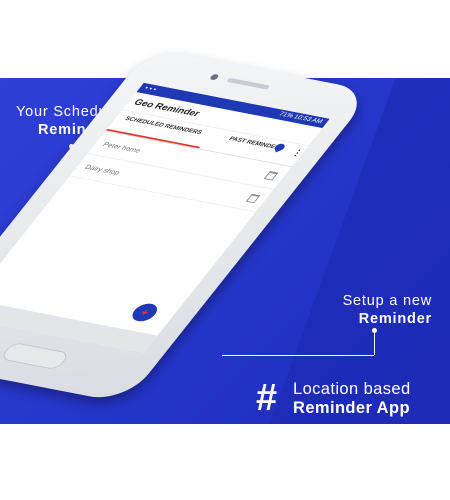  What do you see at coordinates (298, 355) in the screenshot?
I see `setup-connector-h` at bounding box center [298, 355].